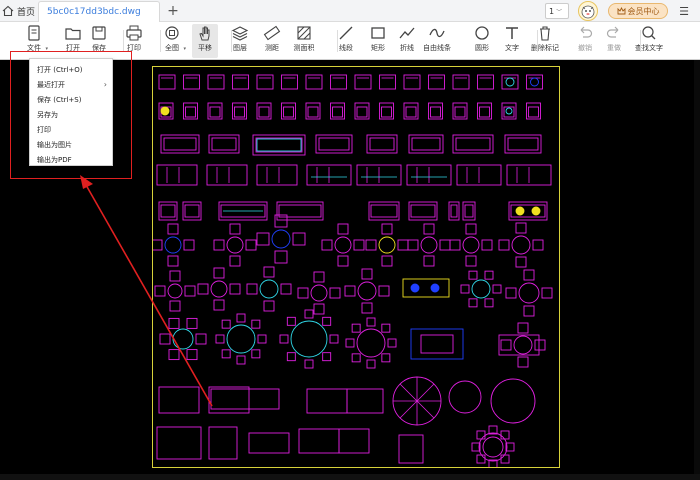  I want to click on redo-icon, so click(614, 33).